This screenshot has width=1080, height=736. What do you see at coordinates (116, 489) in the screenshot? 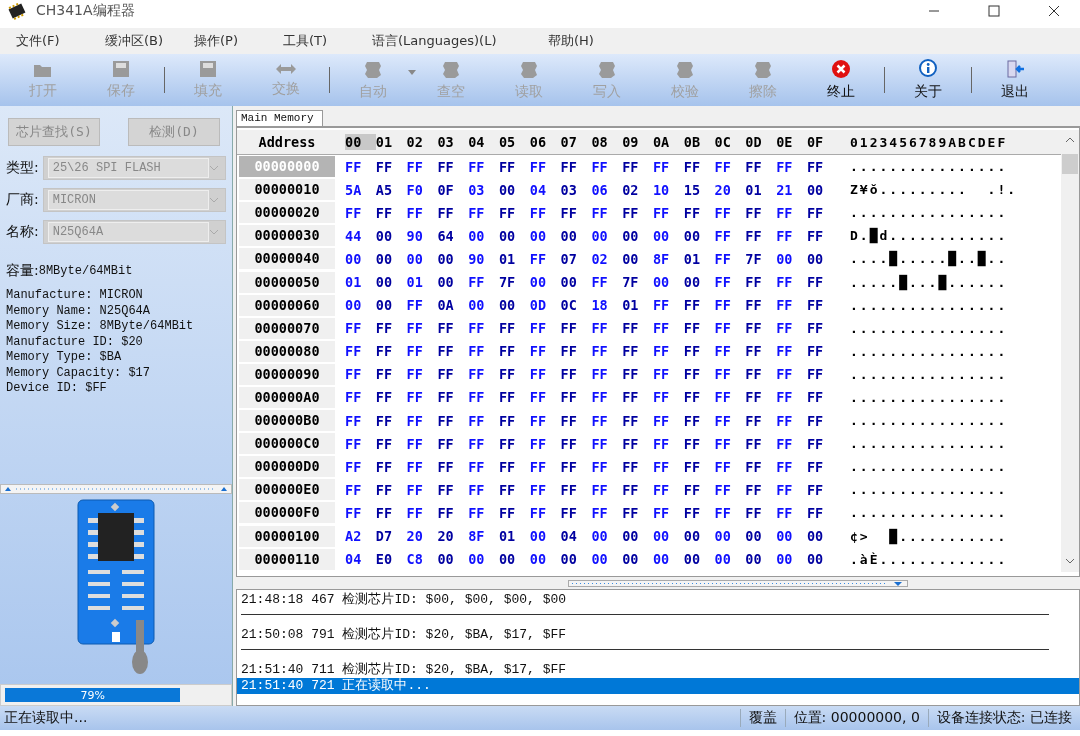
I see `splitter-handle` at bounding box center [116, 489].